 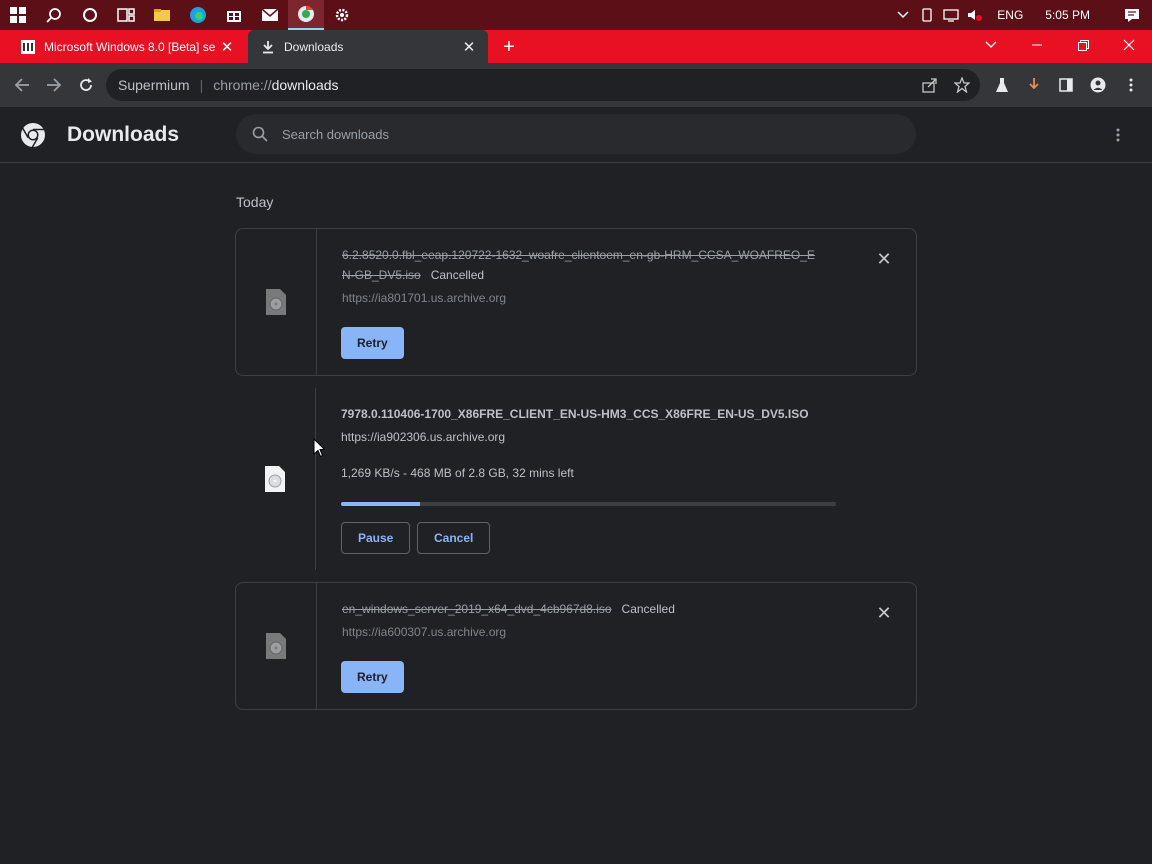 I want to click on tab-search-icon, so click(x=991, y=45).